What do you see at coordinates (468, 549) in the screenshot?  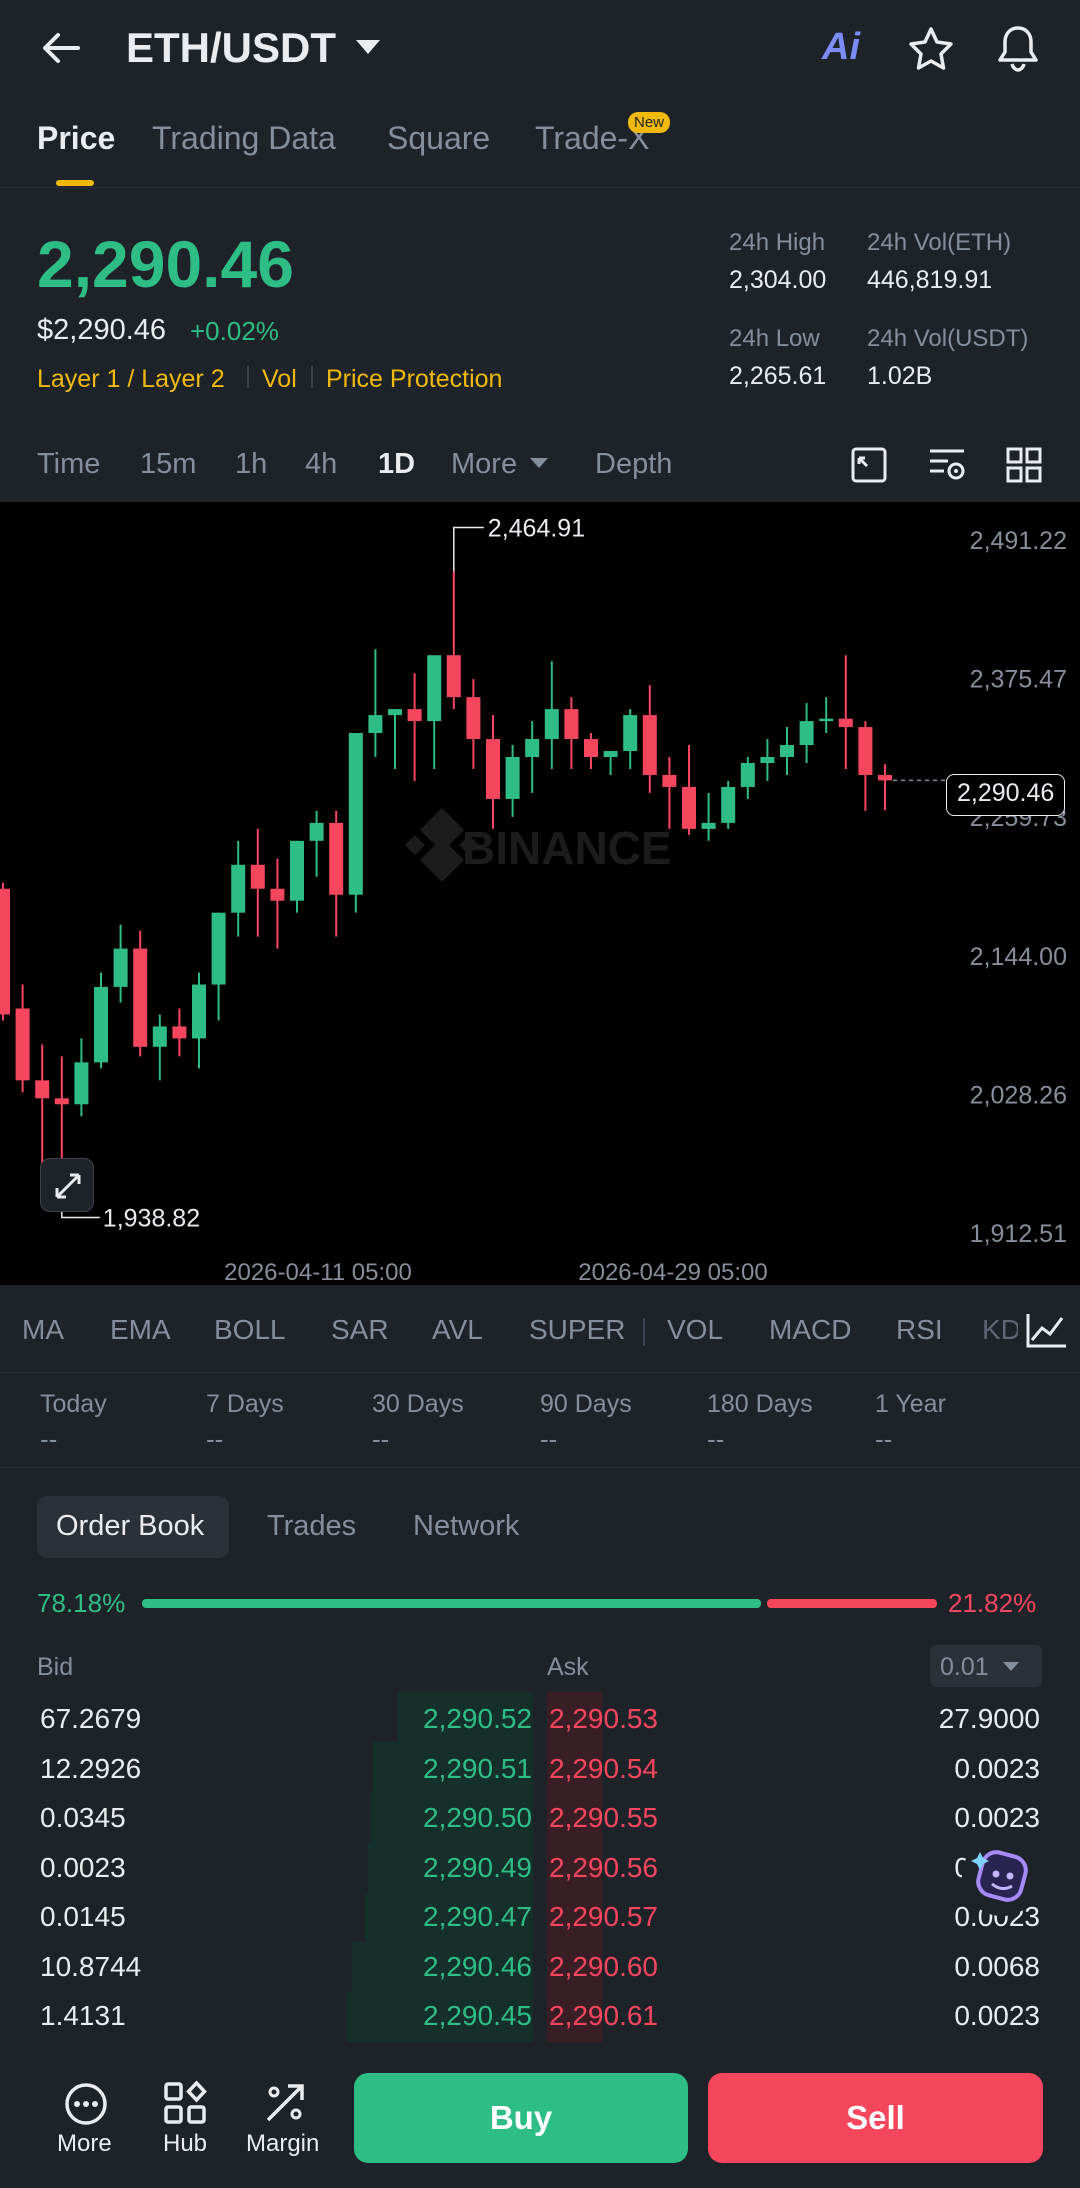 I see `high-marker-line` at bounding box center [468, 549].